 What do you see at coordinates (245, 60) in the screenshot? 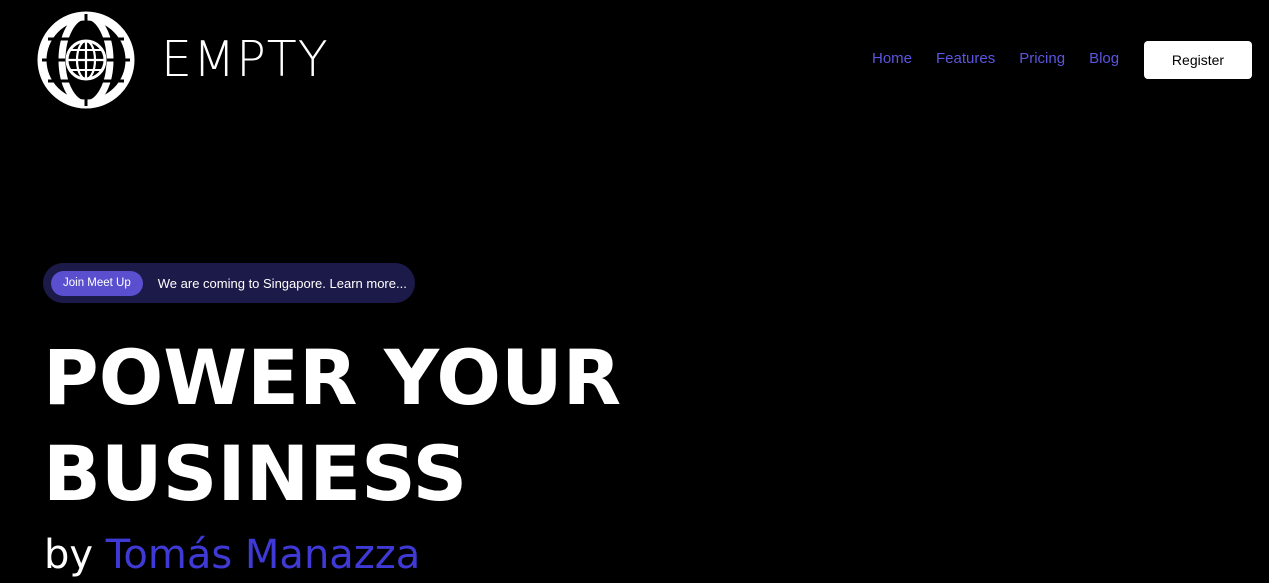
I see `brand-name: EMPTY` at bounding box center [245, 60].